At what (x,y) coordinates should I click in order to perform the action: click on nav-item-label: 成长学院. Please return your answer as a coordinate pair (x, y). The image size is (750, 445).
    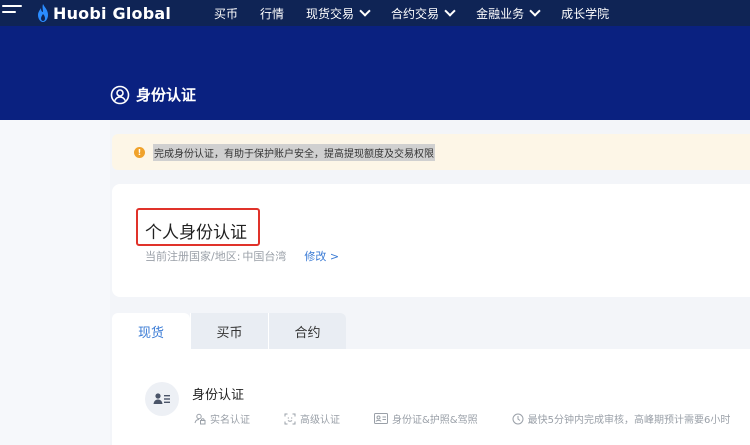
    Looking at the image, I should click on (585, 13).